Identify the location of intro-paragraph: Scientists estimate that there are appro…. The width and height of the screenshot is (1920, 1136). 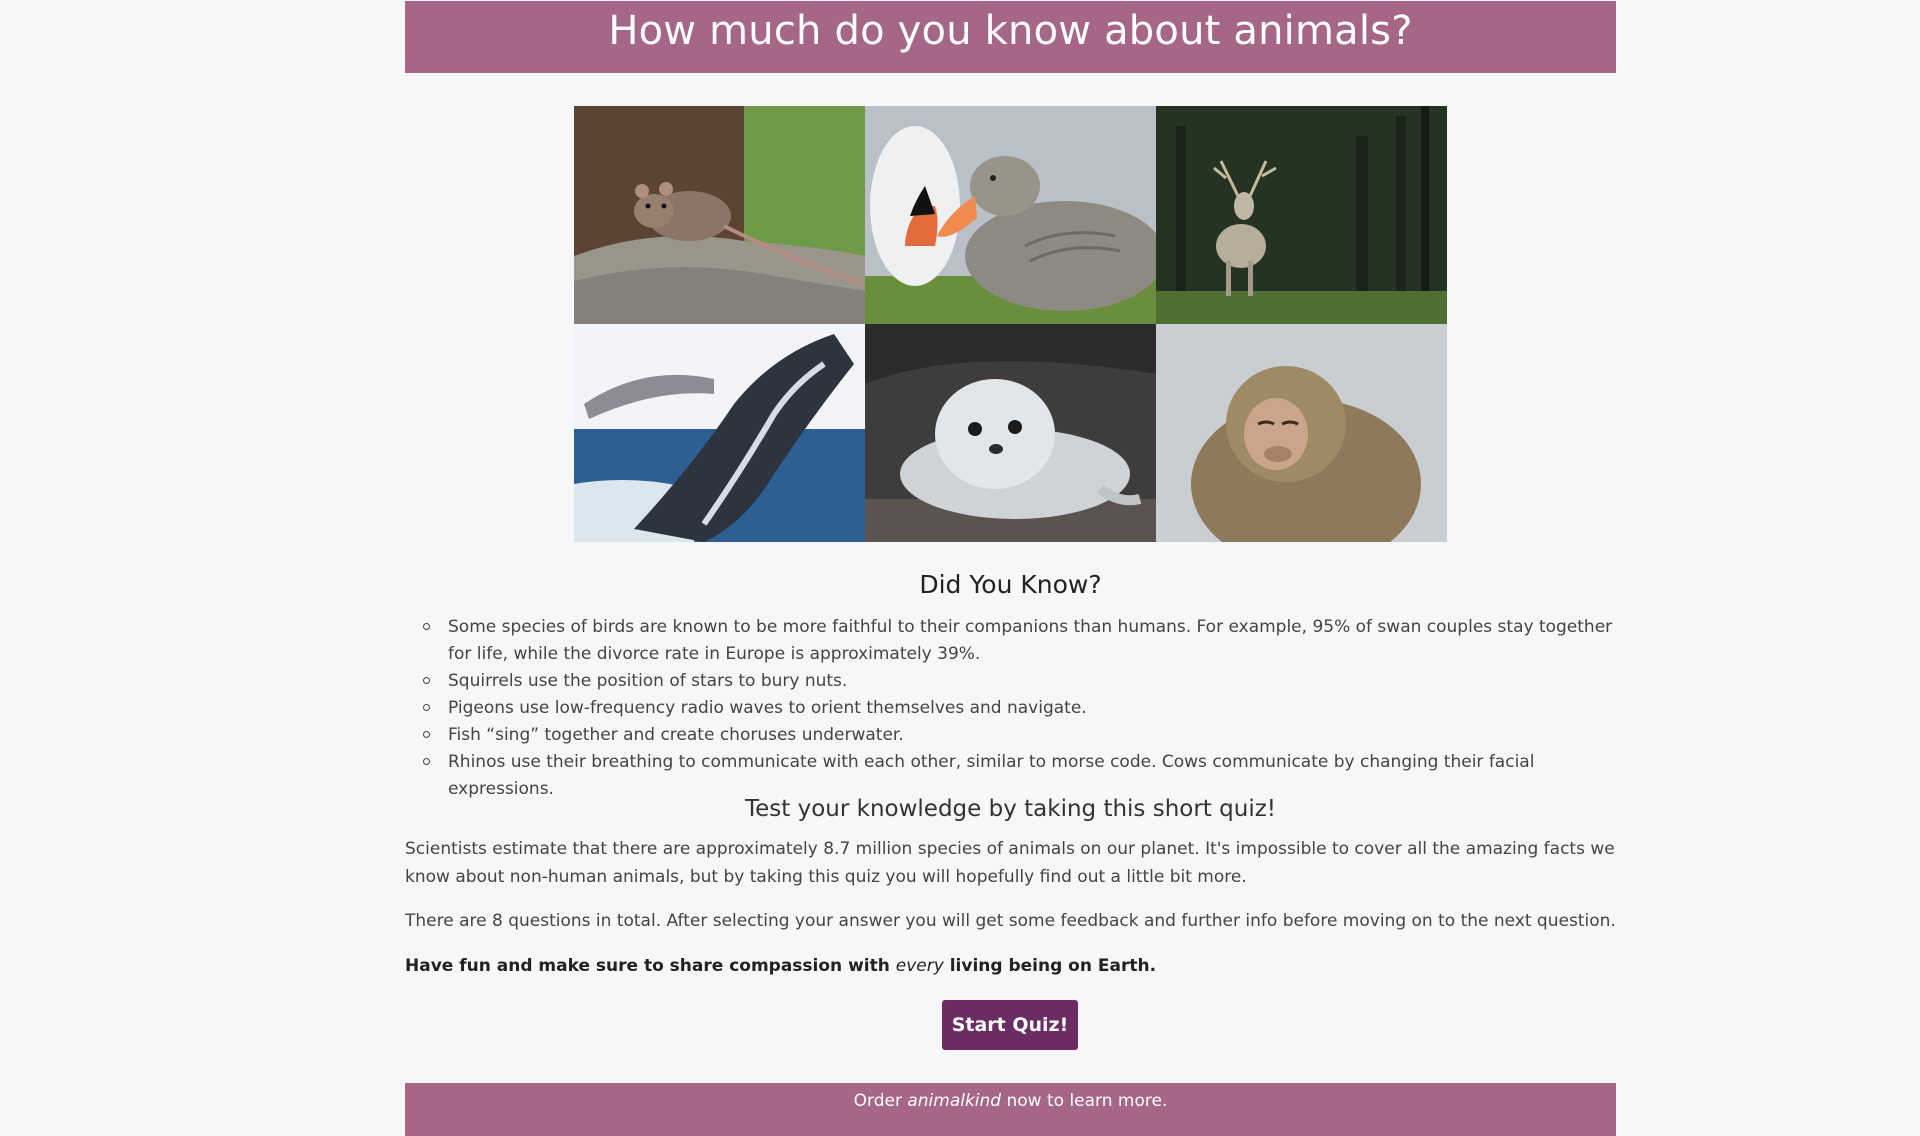
(1010, 863).